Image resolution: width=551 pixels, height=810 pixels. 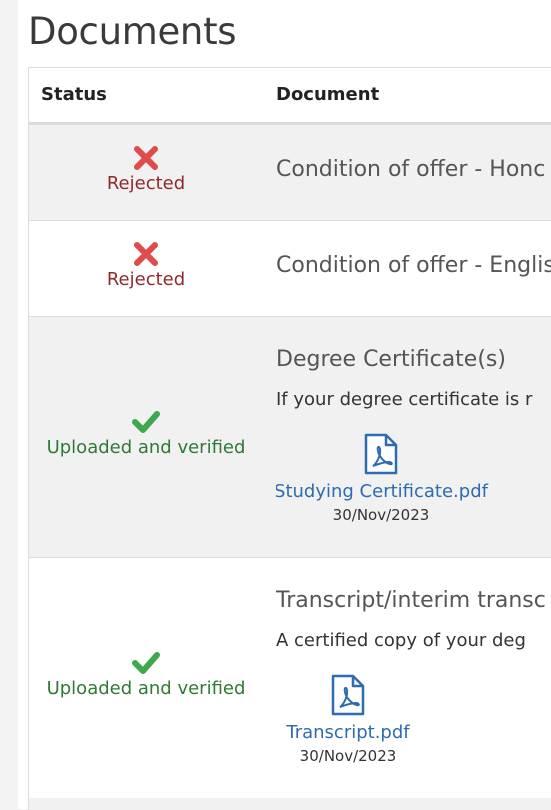 I want to click on document-title: Condition of offer - Englis, so click(x=413, y=265).